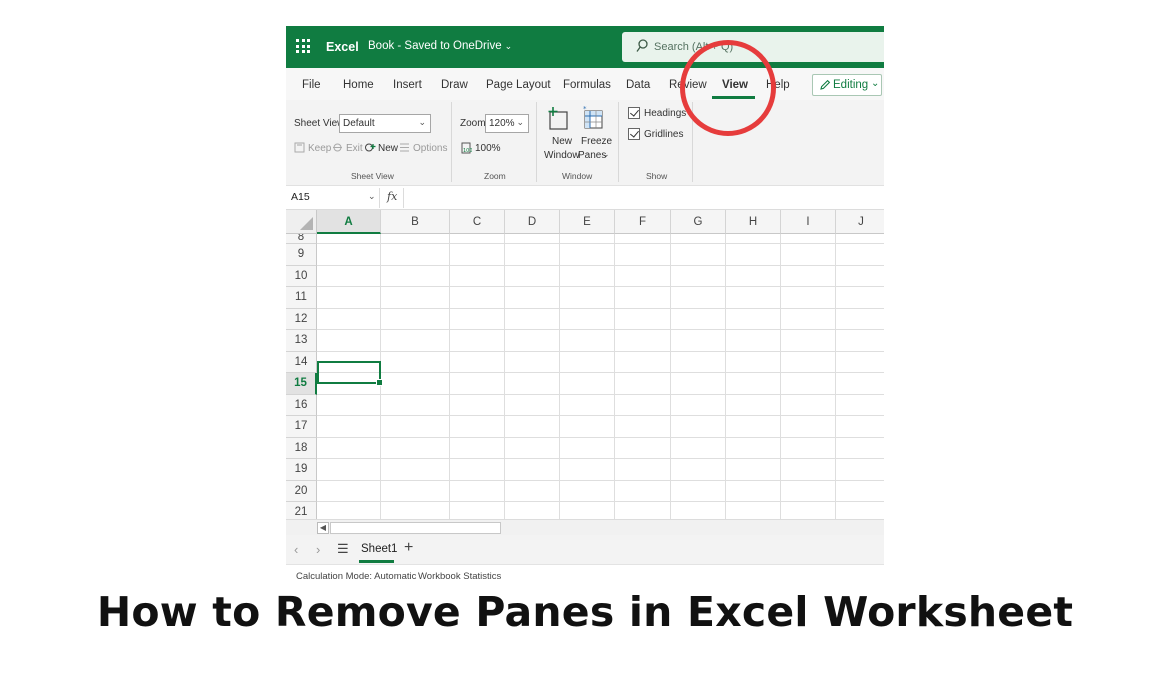  What do you see at coordinates (558, 118) in the screenshot?
I see `new-window-icon` at bounding box center [558, 118].